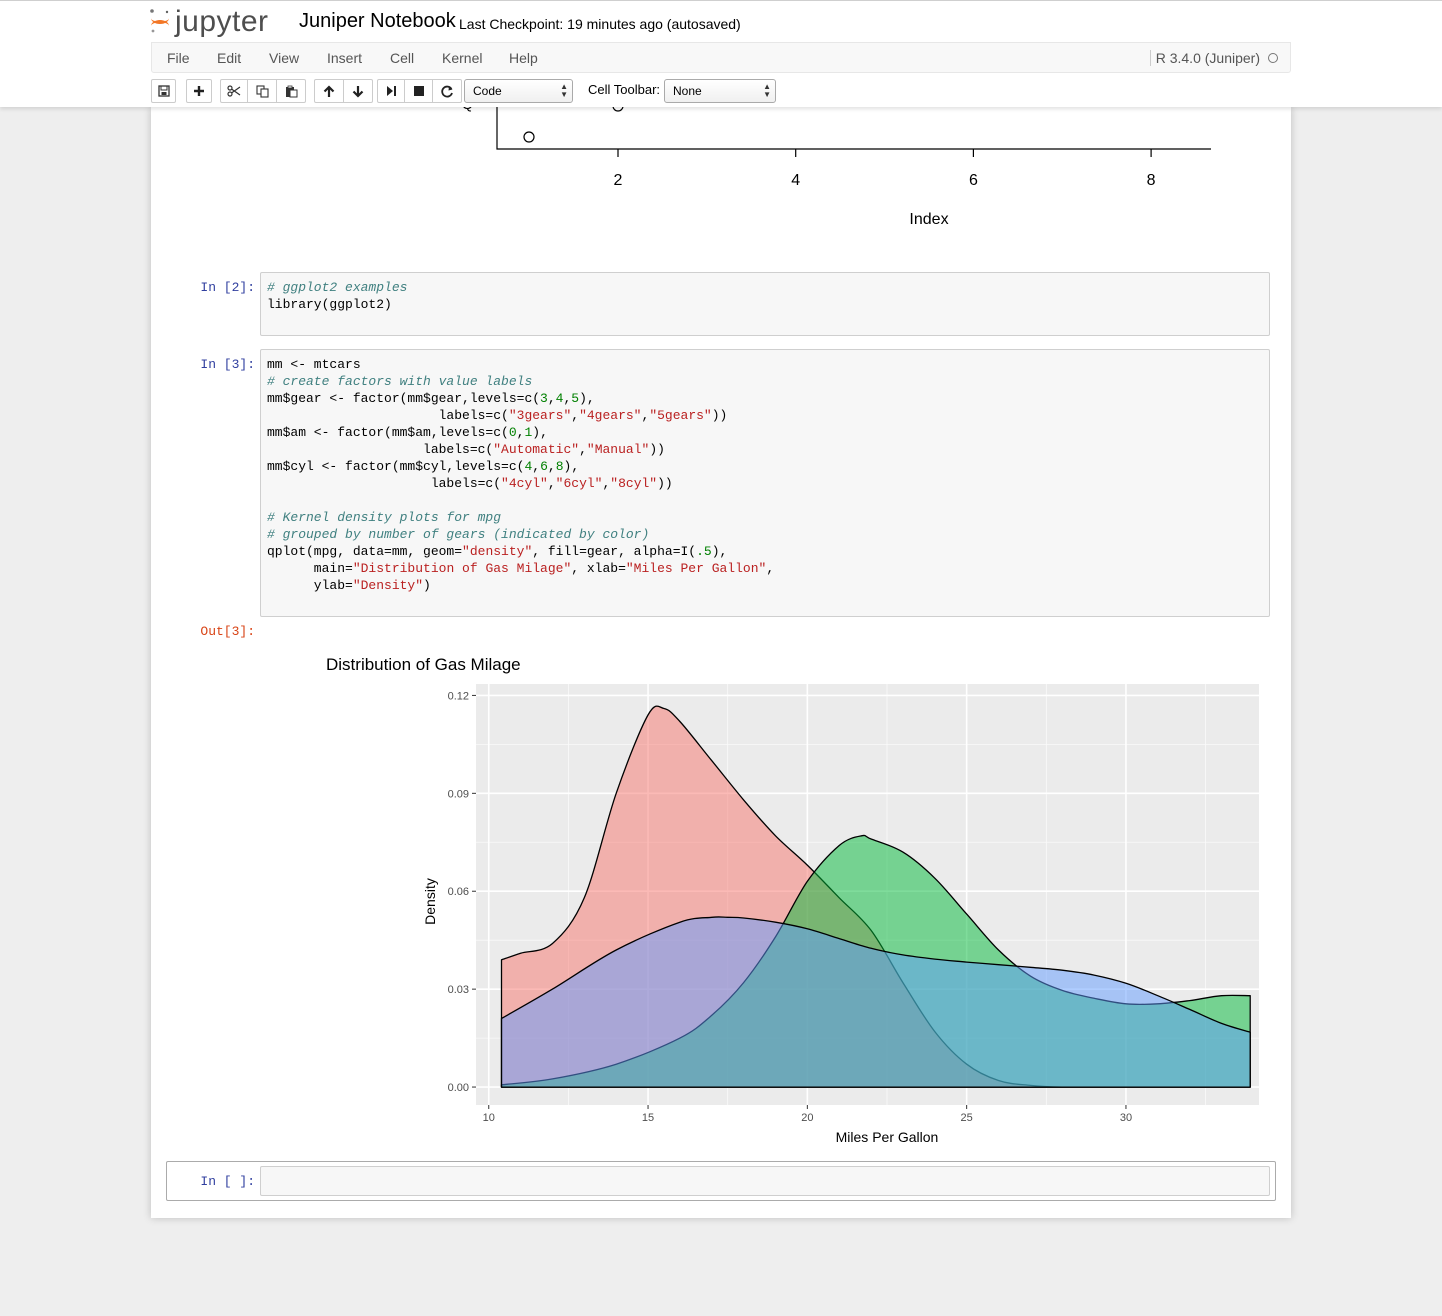 The image size is (1442, 1316). I want to click on restart-kernel-button, so click(447, 91).